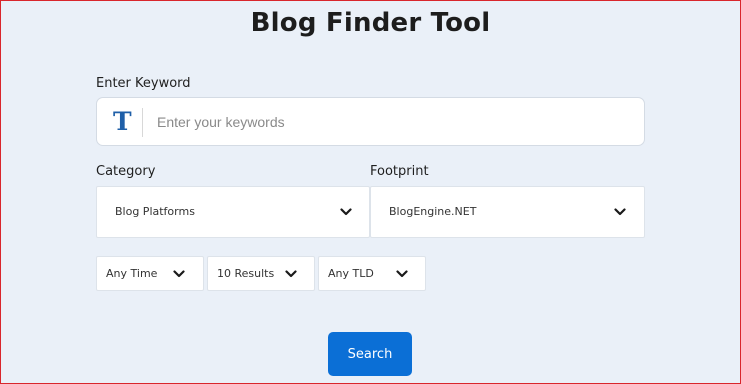 This screenshot has width=741, height=384. I want to click on category-select: Blog Platforms, so click(233, 212).